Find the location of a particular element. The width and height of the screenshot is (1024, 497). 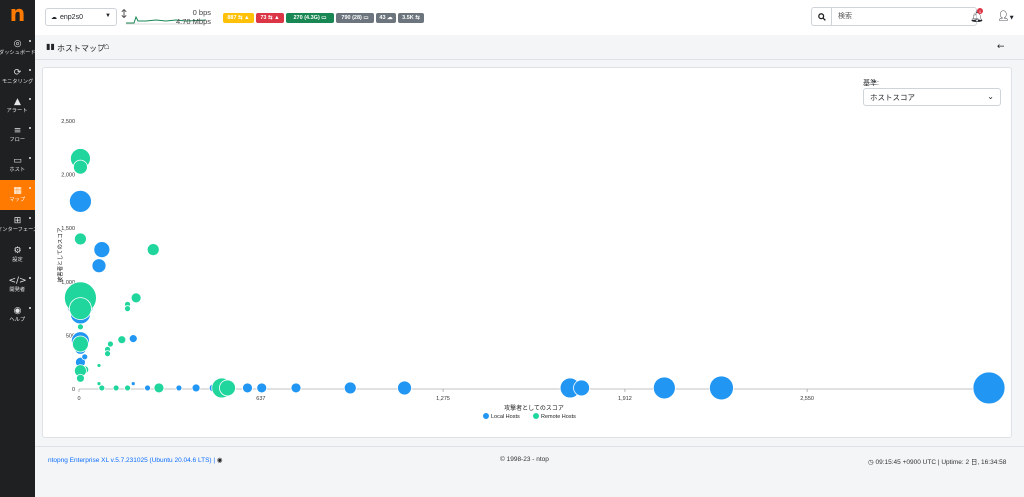

status-badge: 790 (28) ▭ is located at coordinates (355, 18).